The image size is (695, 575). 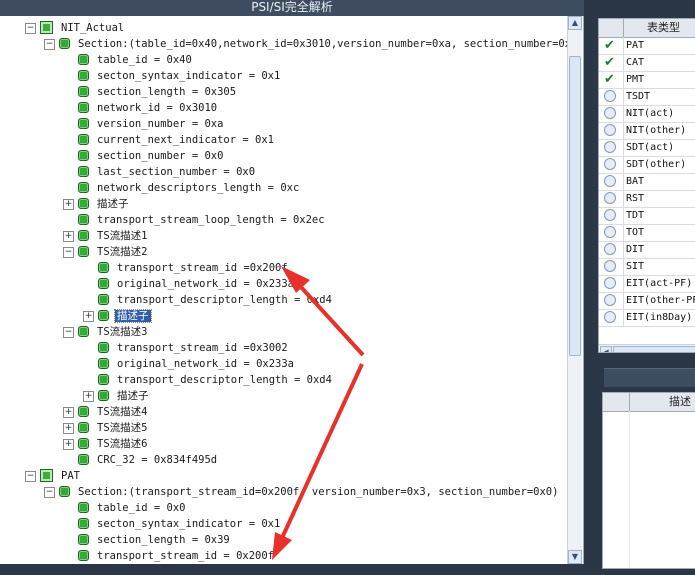 What do you see at coordinates (167, 172) in the screenshot?
I see `tree-node: last_section_number = 0x0` at bounding box center [167, 172].